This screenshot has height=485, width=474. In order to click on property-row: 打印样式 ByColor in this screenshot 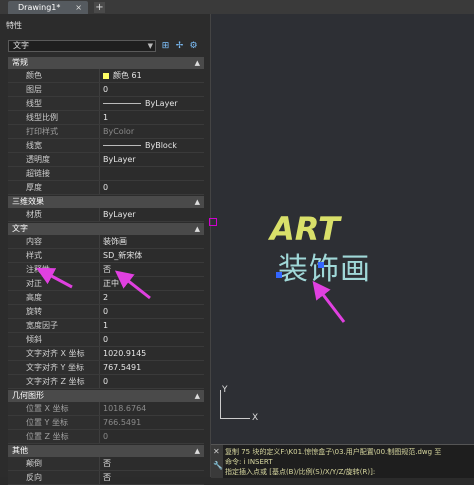, I will do `click(106, 132)`.